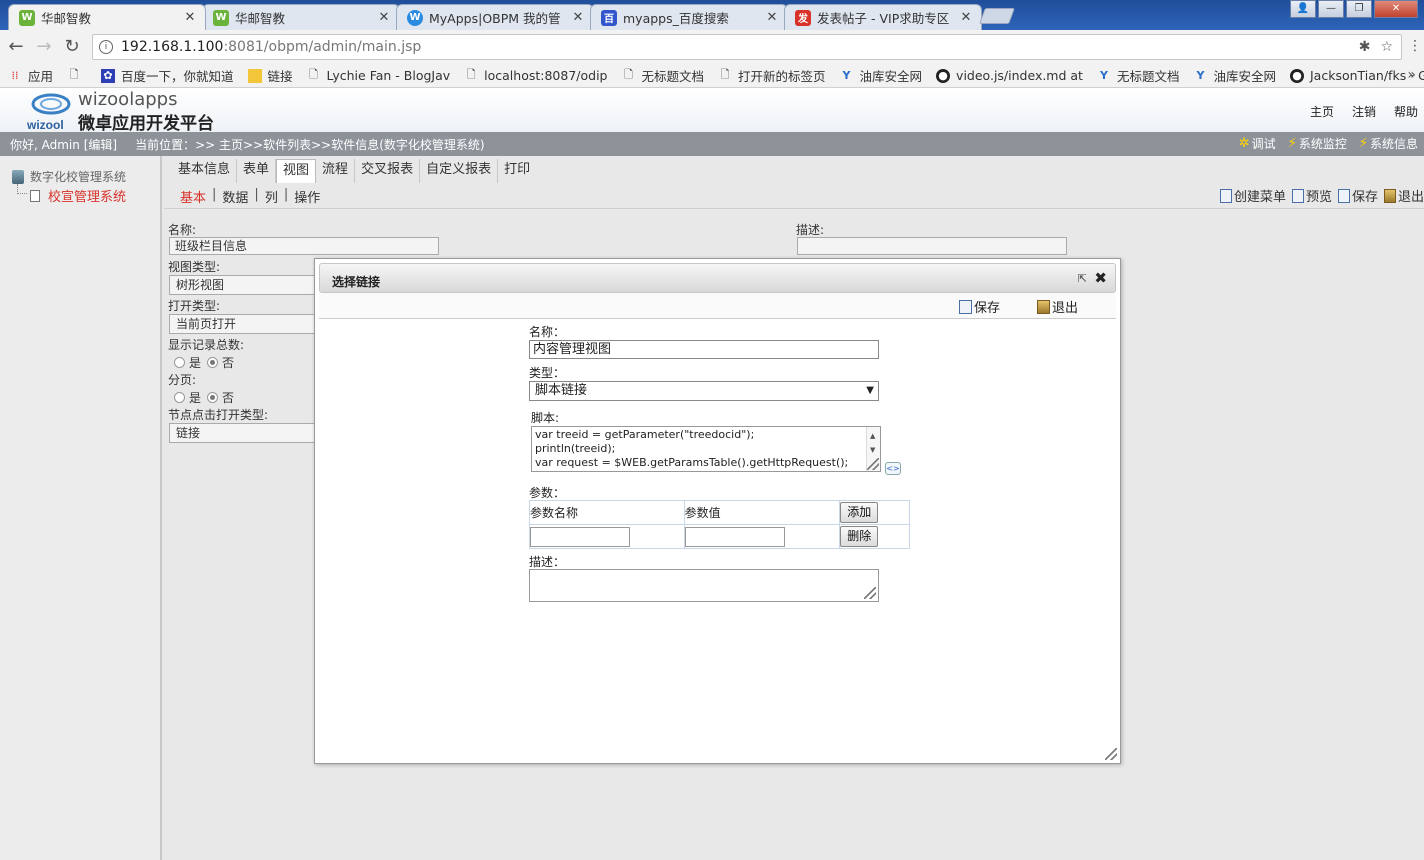  What do you see at coordinates (63, 144) in the screenshot?
I see `user-greeting: 你好, Admin [编辑]` at bounding box center [63, 144].